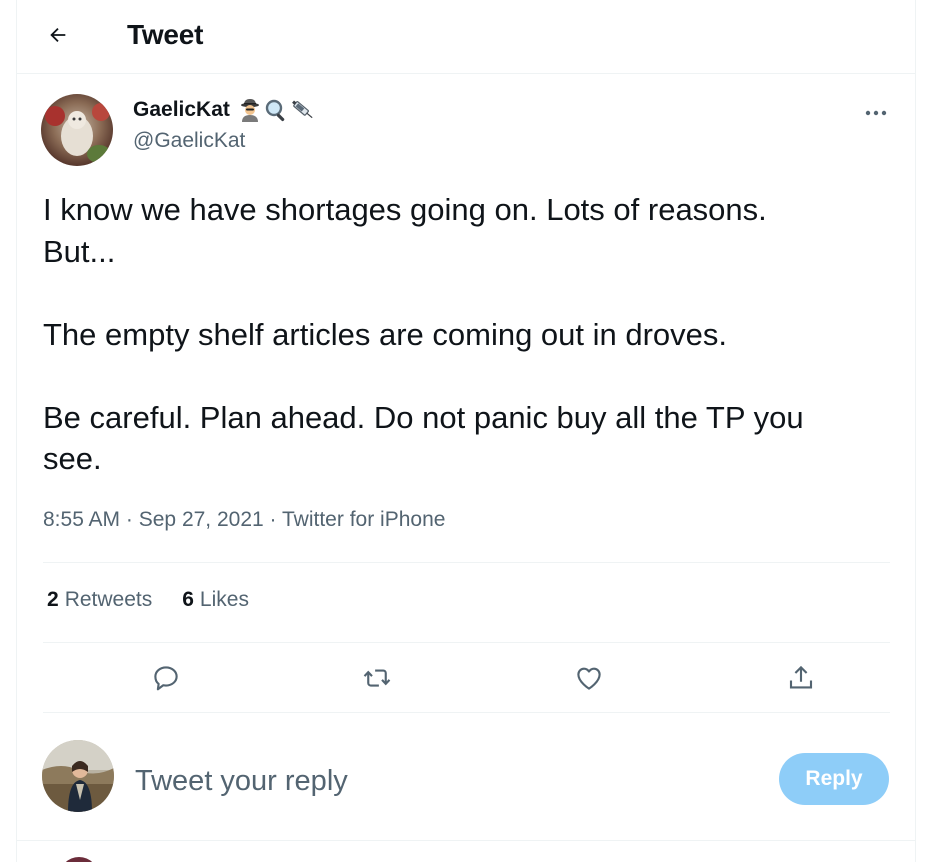  I want to click on magnifying-glass-icon, so click(275, 110).